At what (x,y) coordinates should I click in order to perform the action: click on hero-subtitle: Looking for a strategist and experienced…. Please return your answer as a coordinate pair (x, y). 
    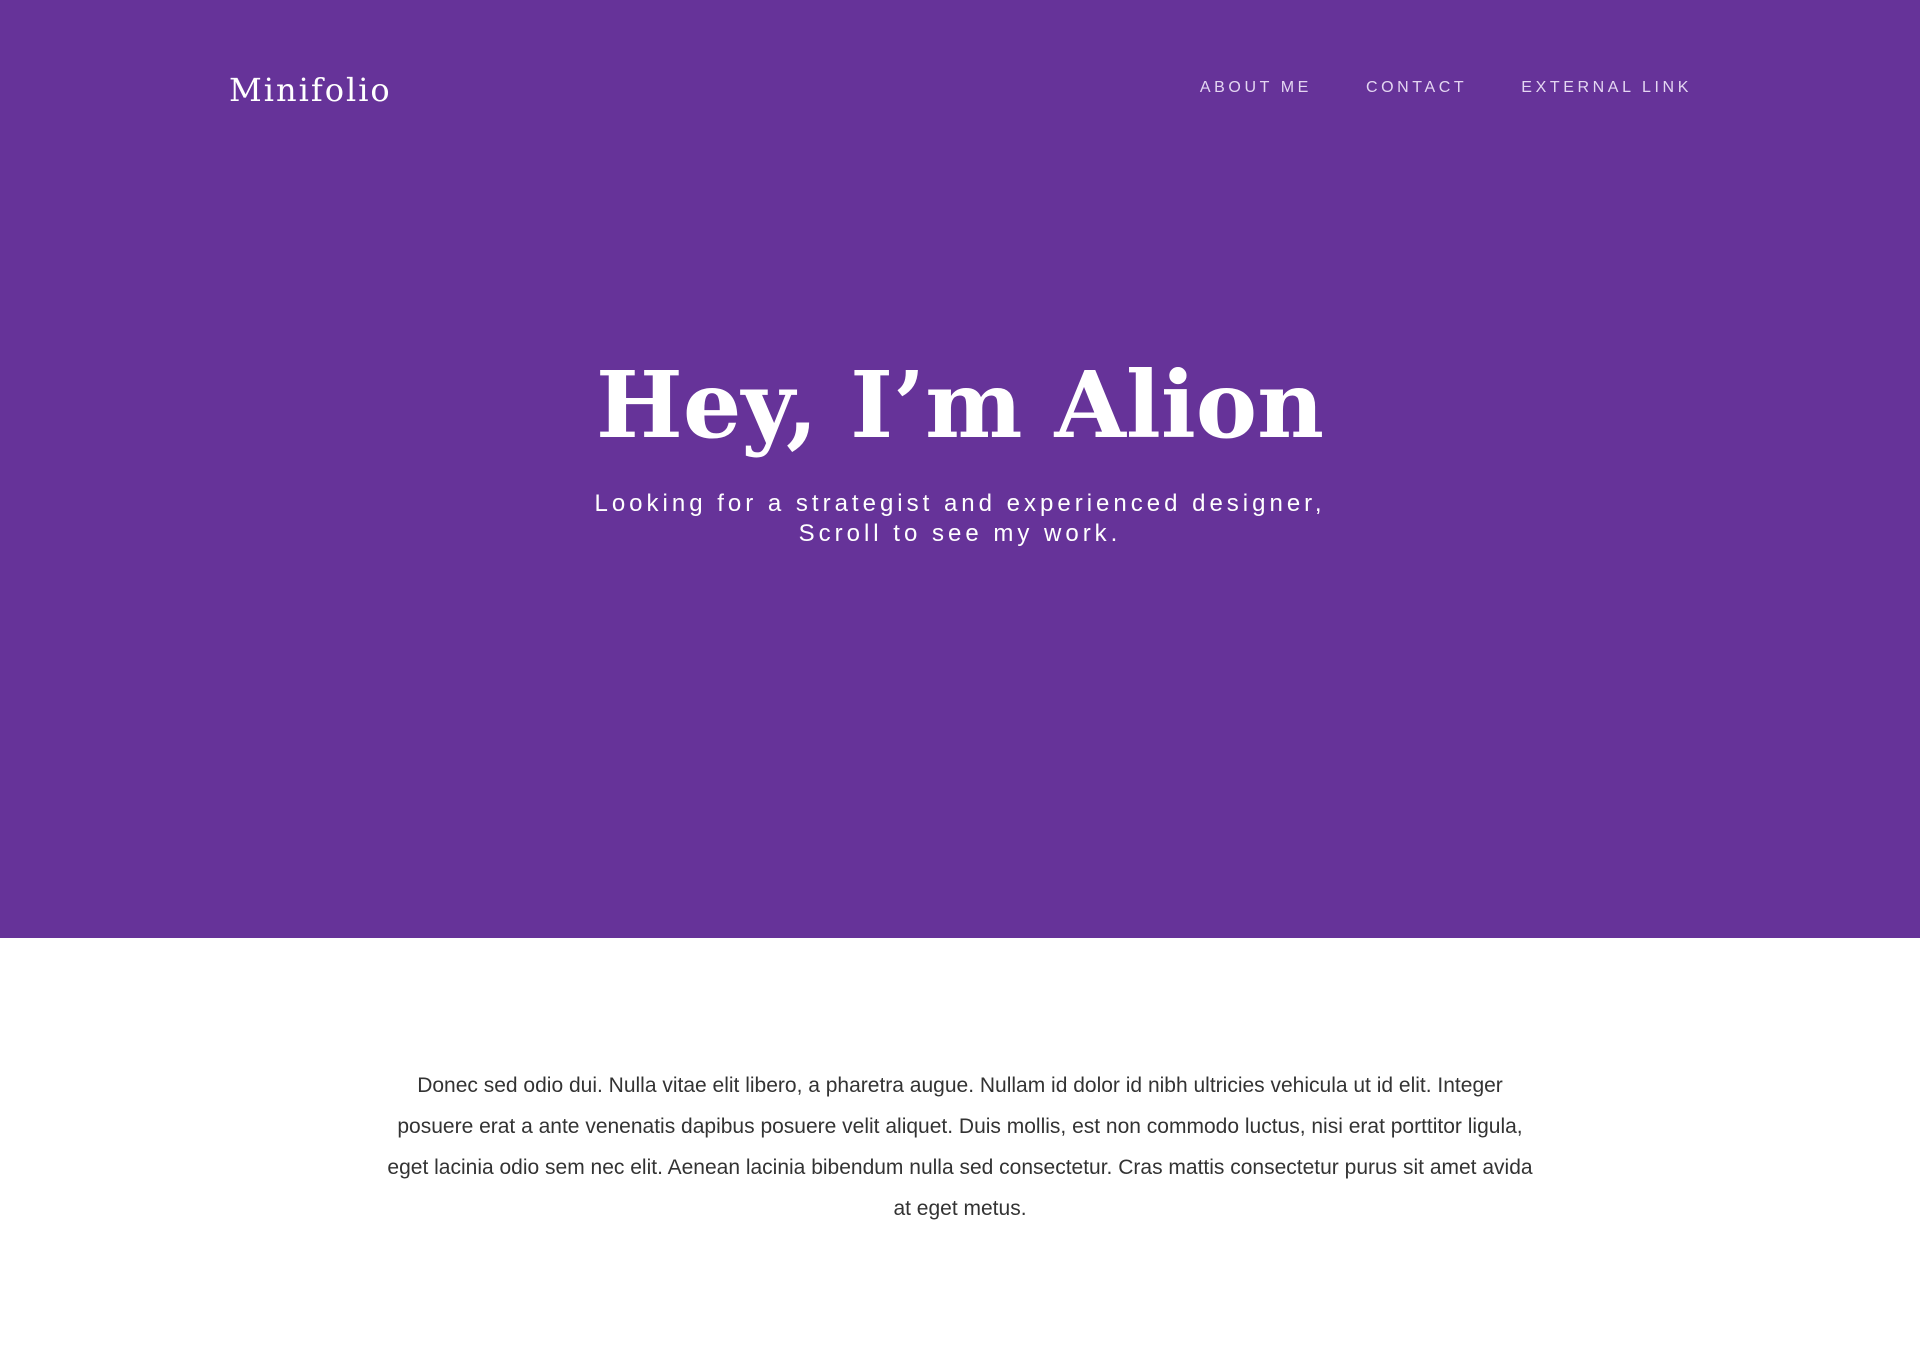
    Looking at the image, I should click on (960, 519).